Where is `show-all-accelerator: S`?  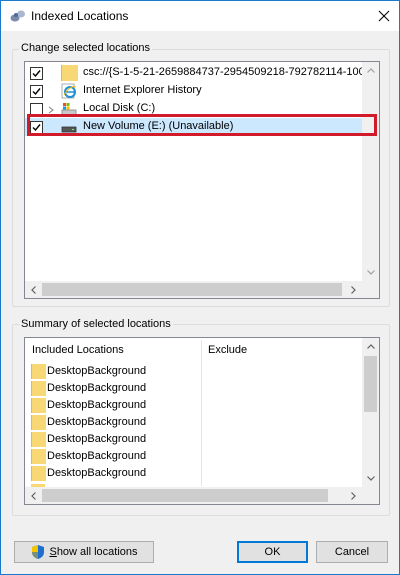
show-all-accelerator: S is located at coordinates (53, 552).